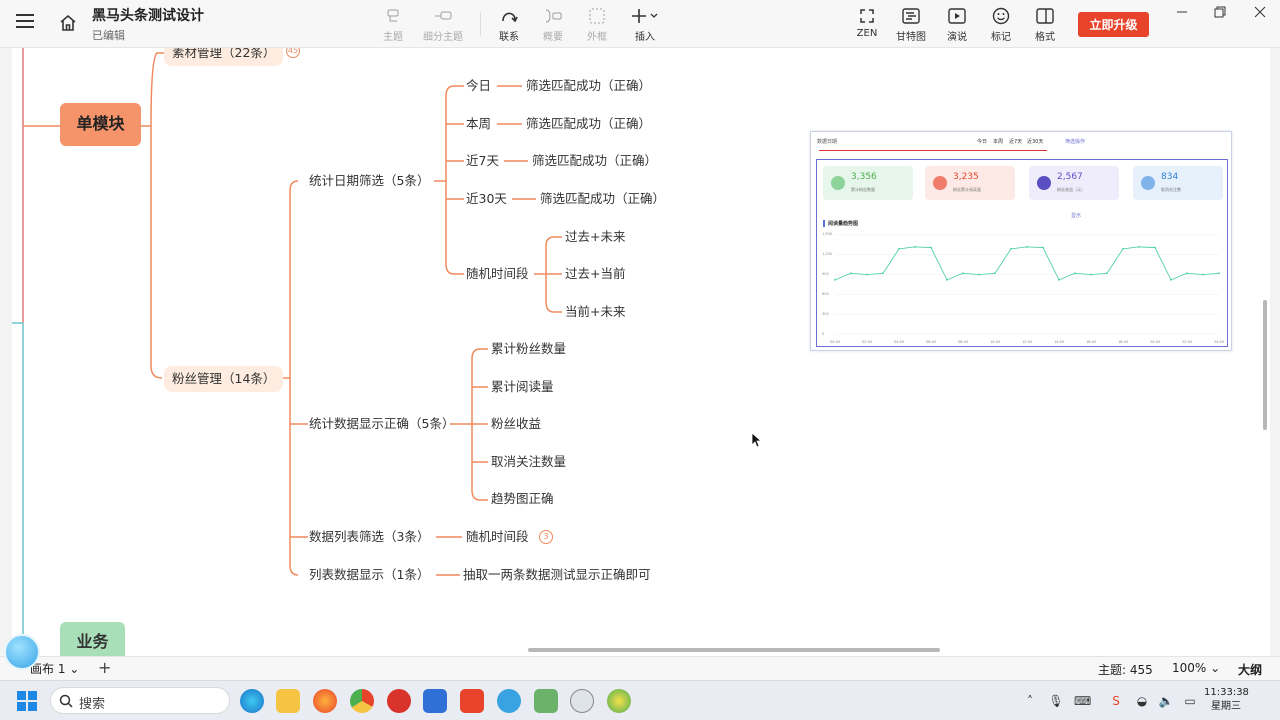 Image resolution: width=1280 pixels, height=720 pixels. Describe the element at coordinates (497, 537) in the screenshot. I see `node-list-random: 随机时间段` at that location.